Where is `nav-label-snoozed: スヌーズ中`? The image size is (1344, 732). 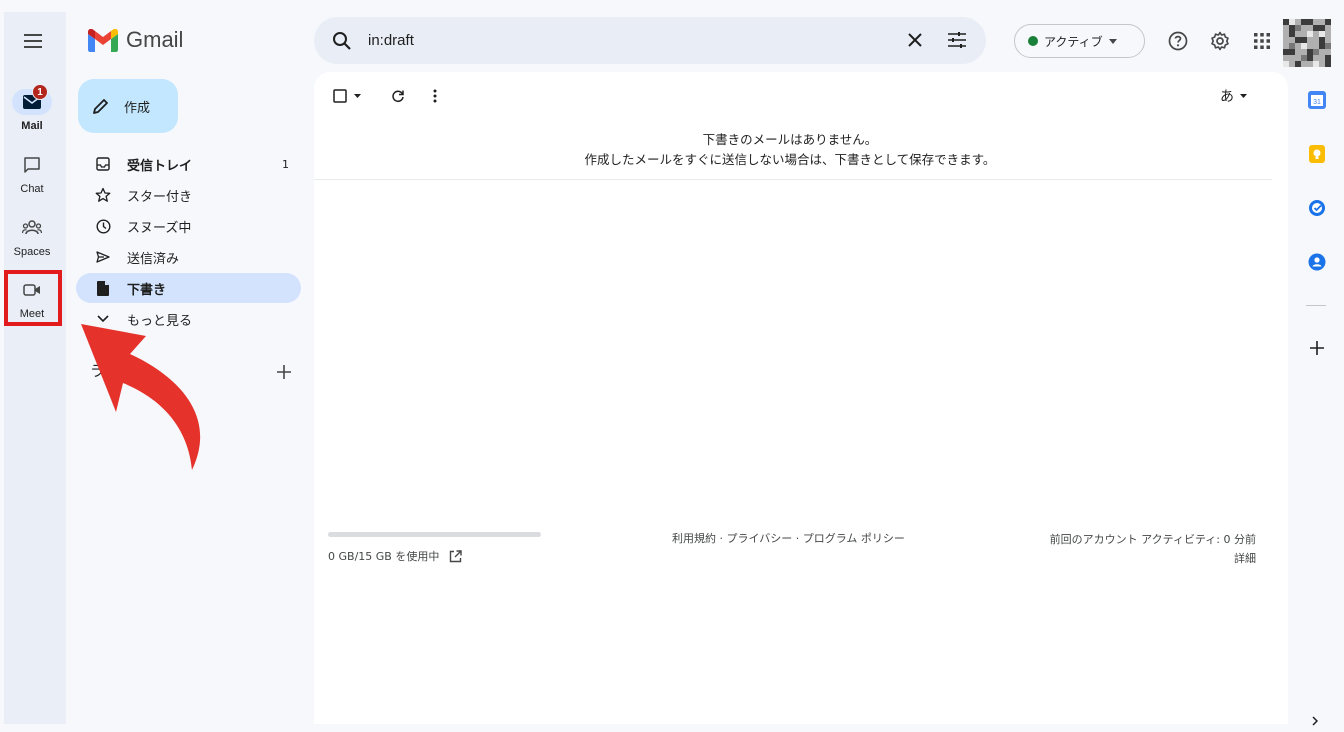 nav-label-snoozed: スヌーズ中 is located at coordinates (159, 228).